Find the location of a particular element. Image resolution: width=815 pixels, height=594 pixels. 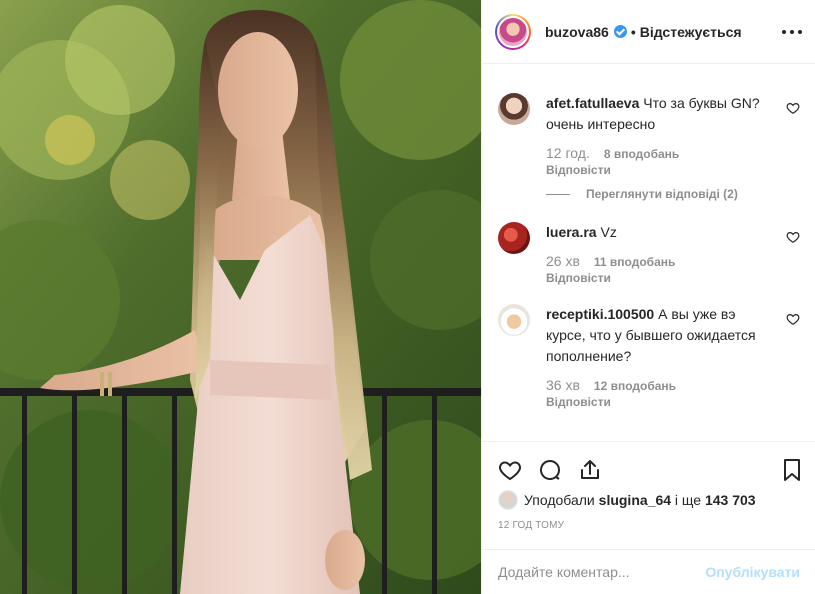

comment-likes: 11 вподобань is located at coordinates (634, 262).